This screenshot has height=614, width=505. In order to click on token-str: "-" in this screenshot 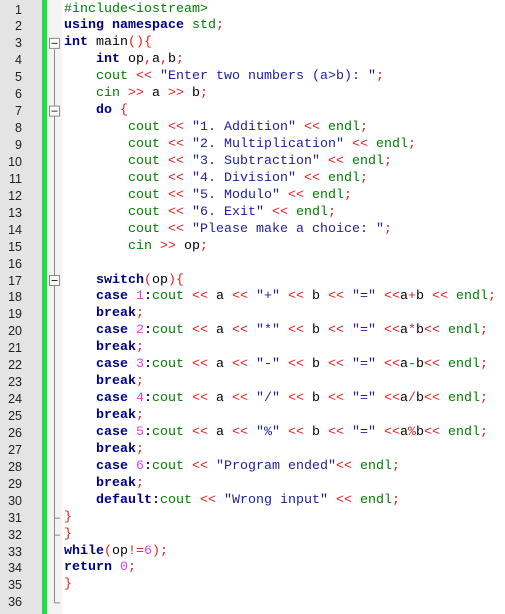, I will do `click(268, 365)`.